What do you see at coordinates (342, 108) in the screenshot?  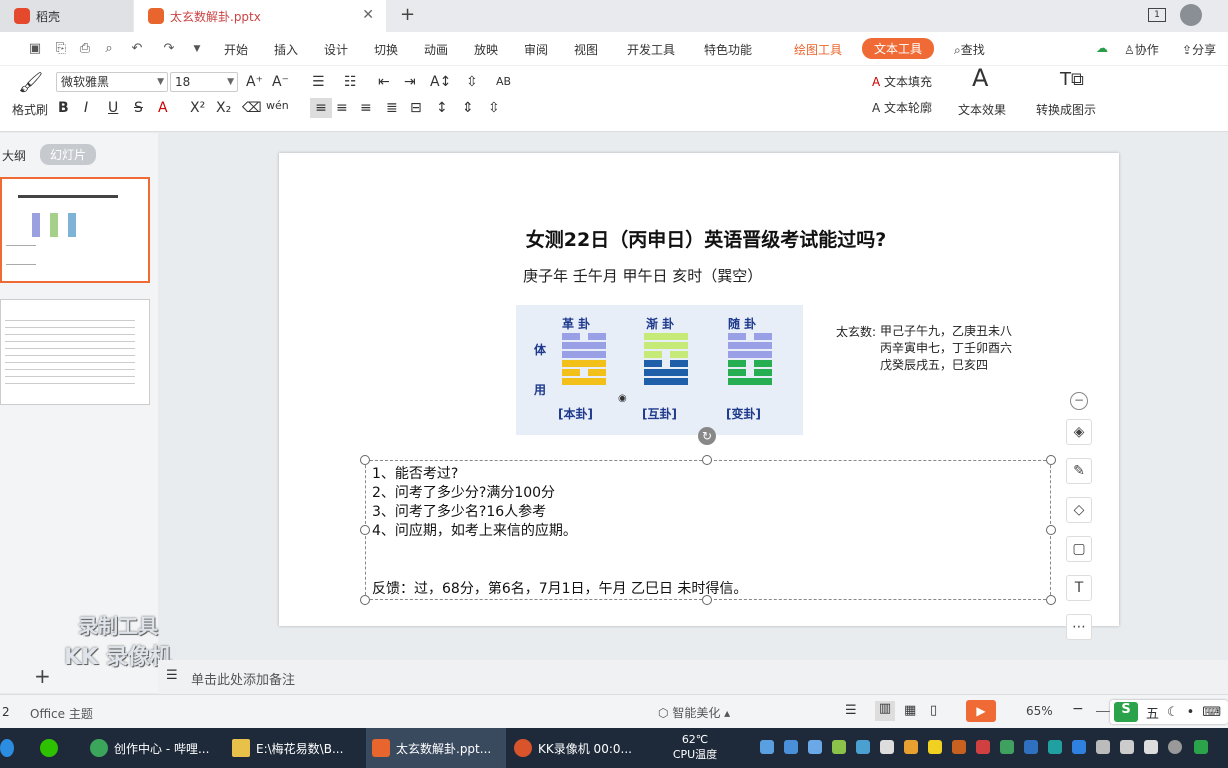 I see `align-center-icon: ≡` at bounding box center [342, 108].